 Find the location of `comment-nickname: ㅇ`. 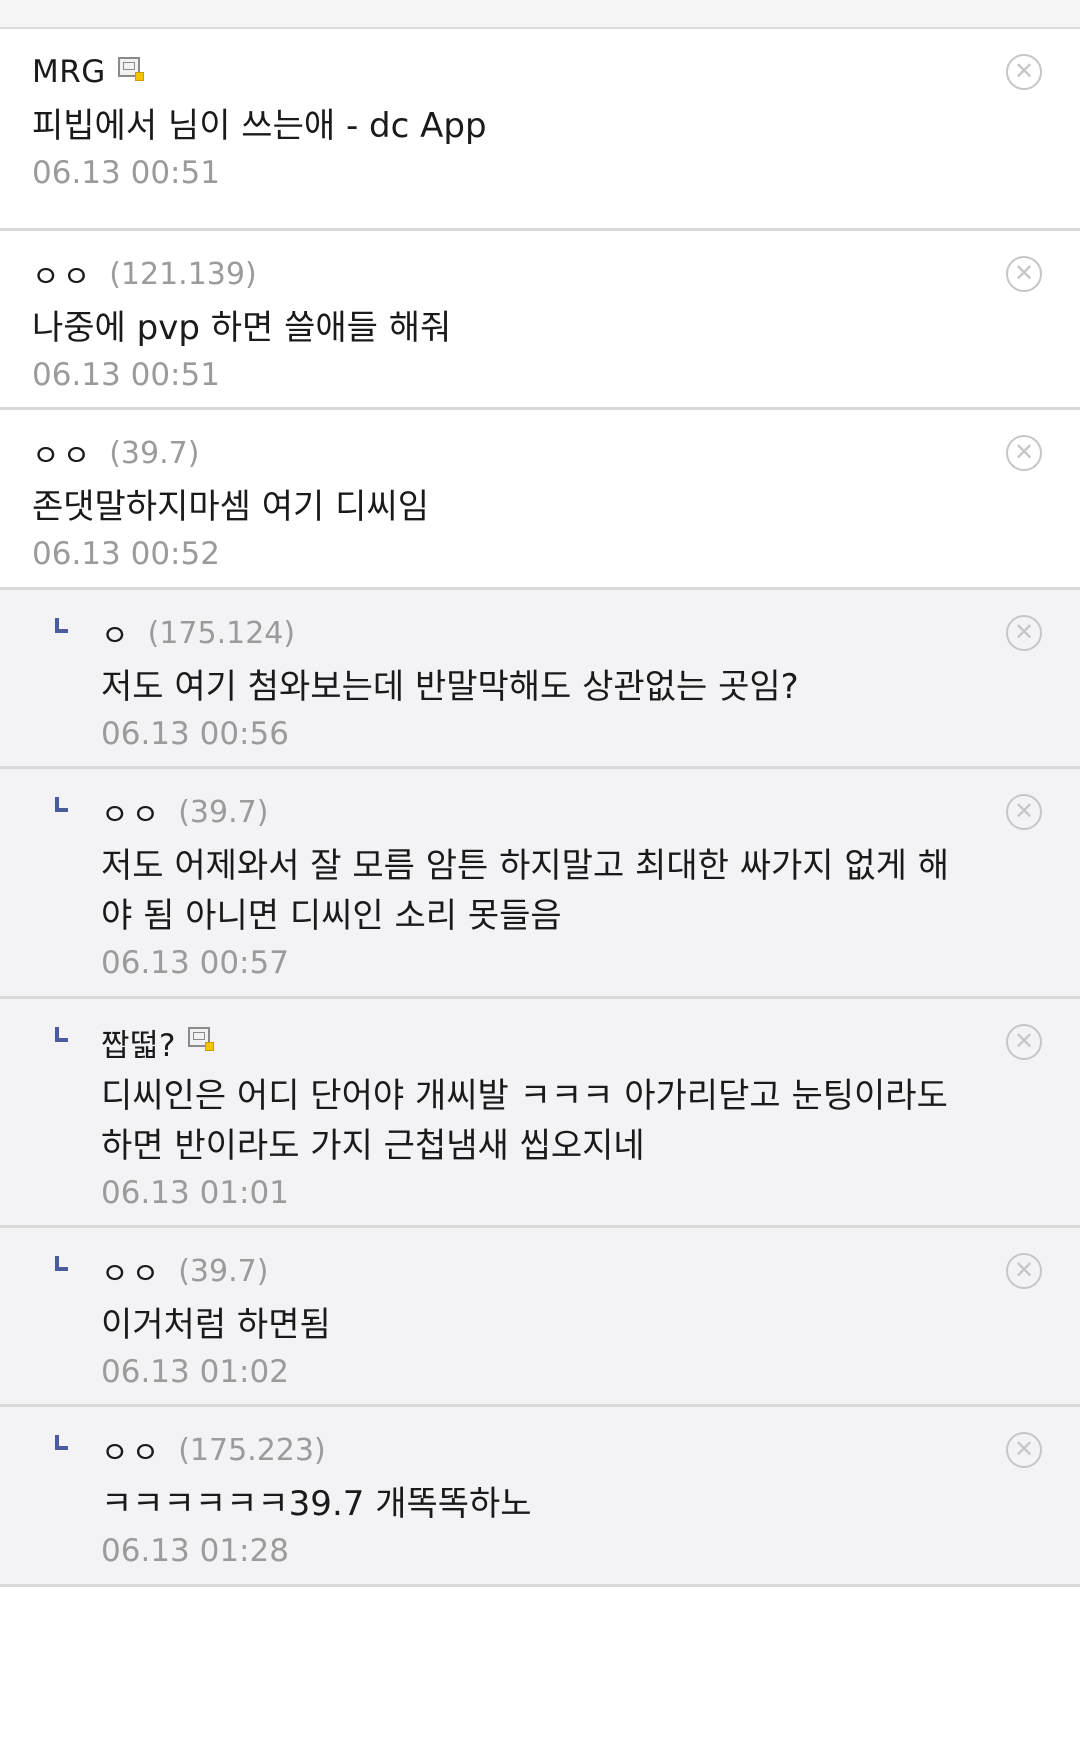

comment-nickname: ㅇ is located at coordinates (116, 633).